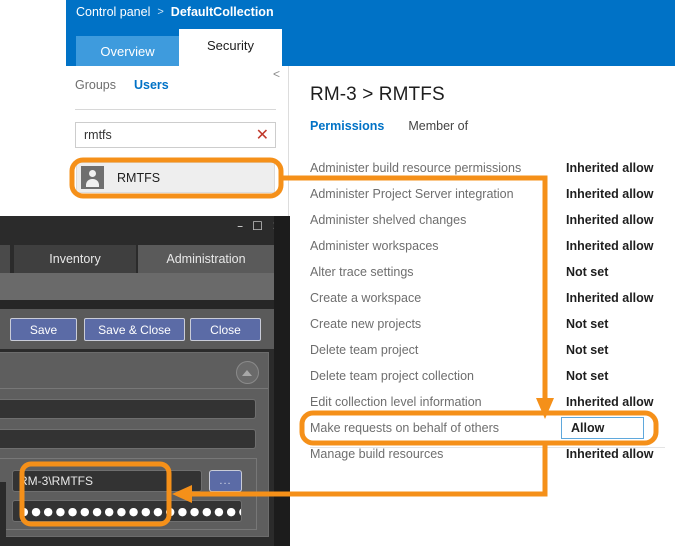  I want to click on app-tab-inventory: Inventory, so click(75, 259).